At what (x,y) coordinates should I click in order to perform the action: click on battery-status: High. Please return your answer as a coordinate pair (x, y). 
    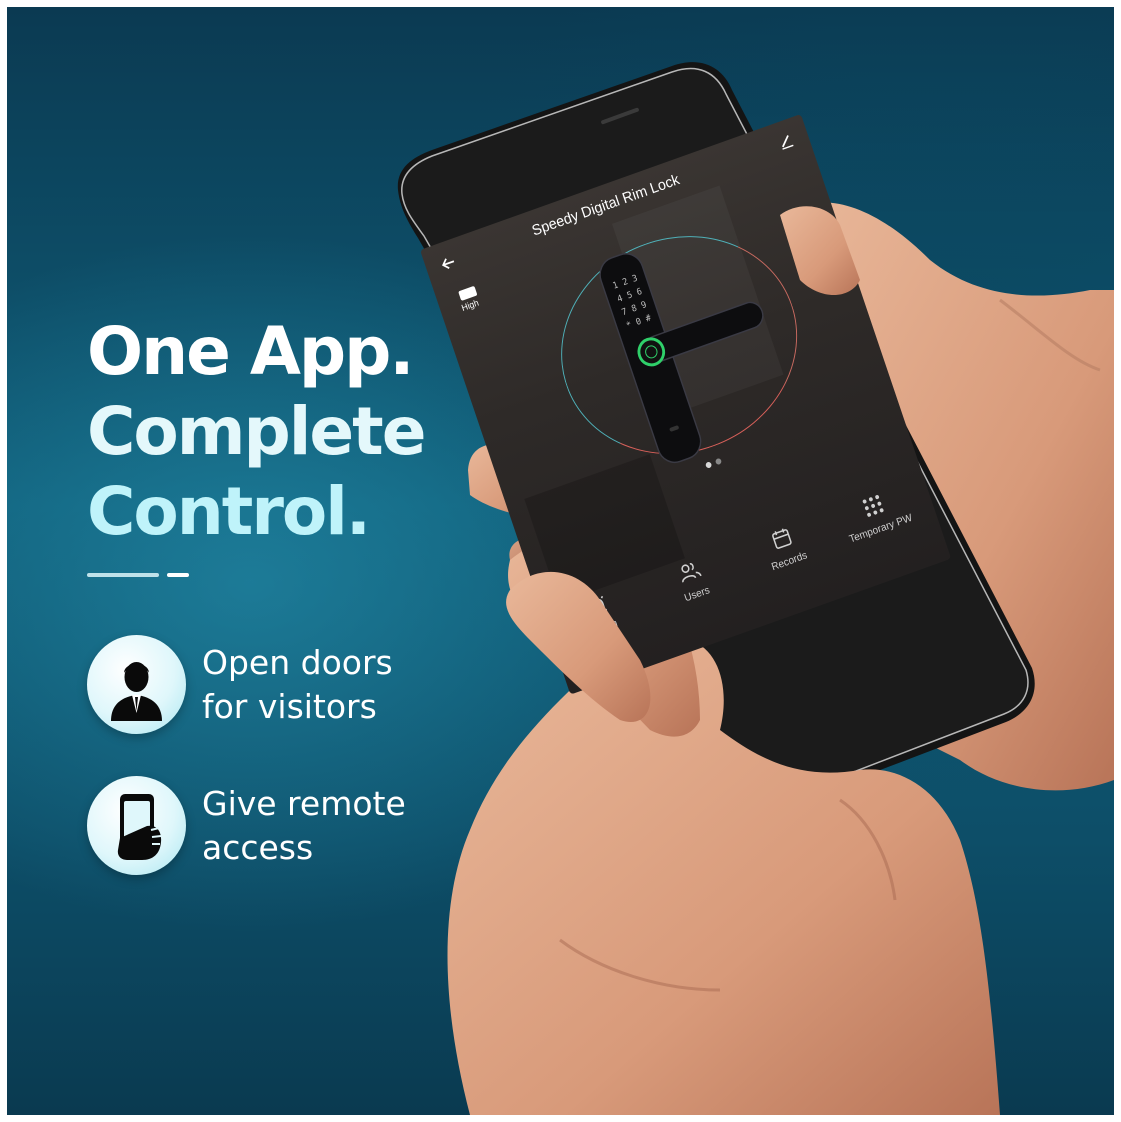
    Looking at the image, I should click on (478, 299).